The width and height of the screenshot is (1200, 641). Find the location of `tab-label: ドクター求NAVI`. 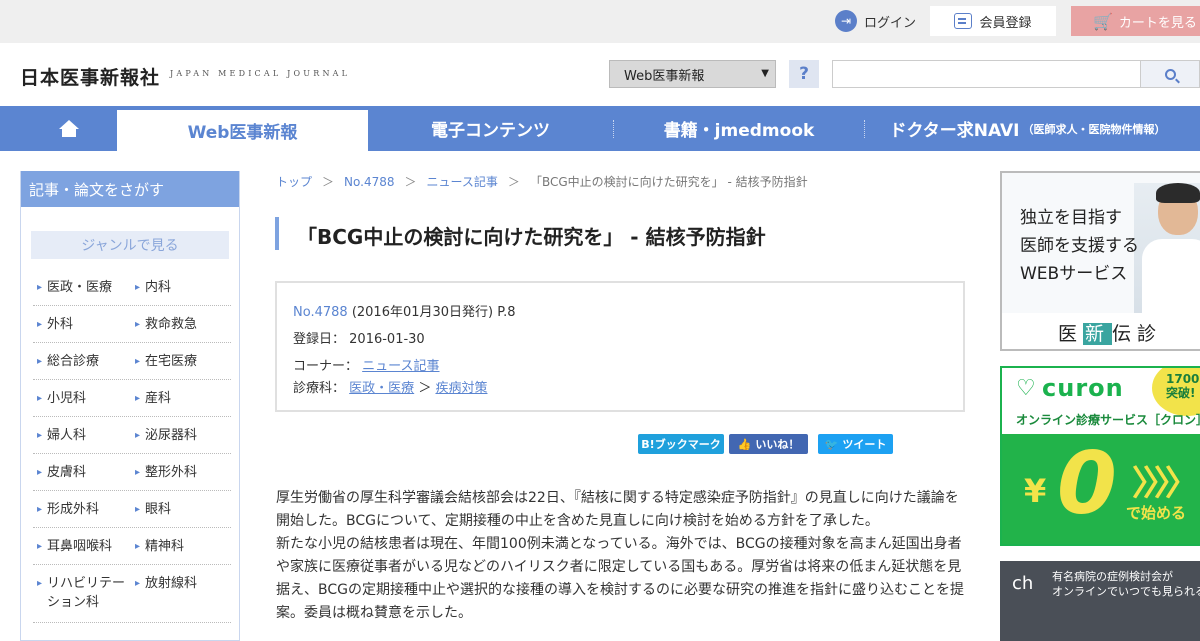

tab-label: ドクター求NAVI is located at coordinates (954, 131).